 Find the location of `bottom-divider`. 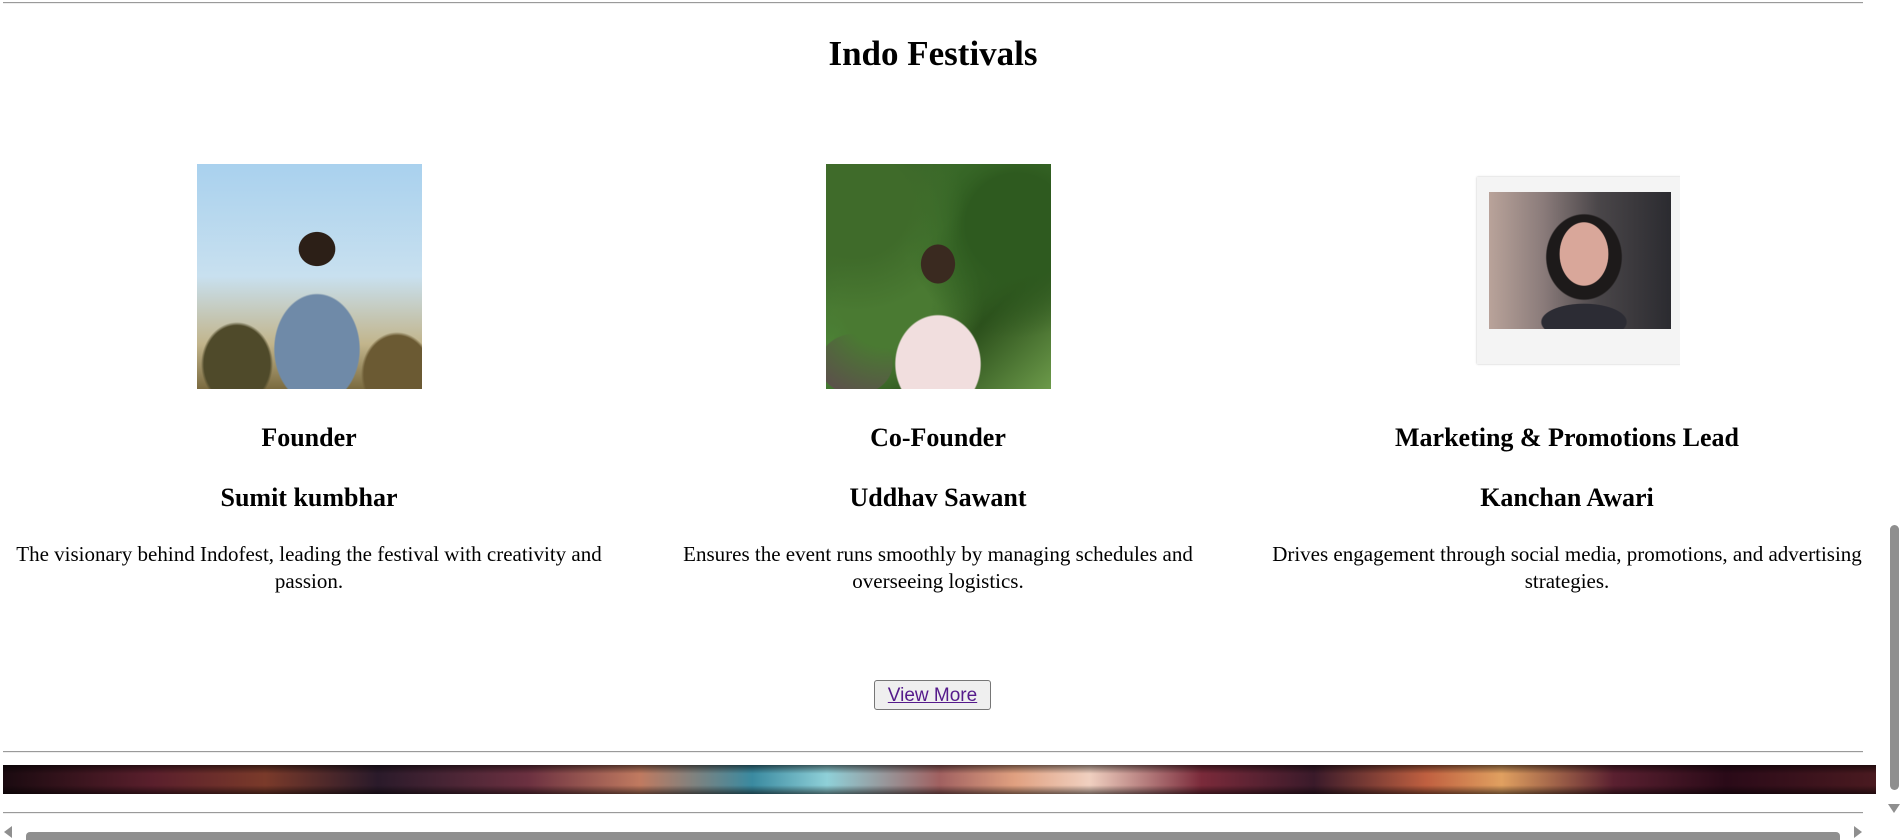

bottom-divider is located at coordinates (933, 752).